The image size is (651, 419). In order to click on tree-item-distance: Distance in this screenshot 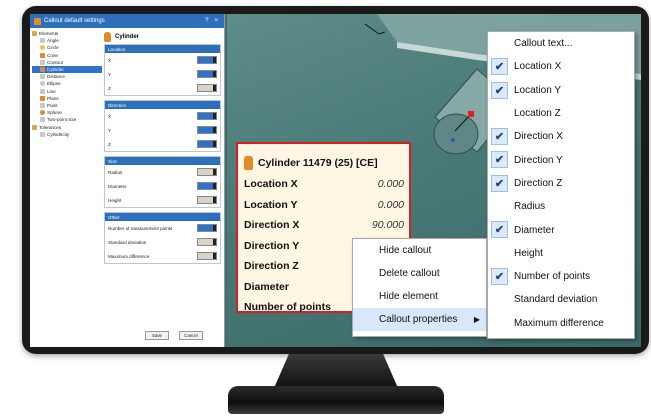, I will do `click(67, 76)`.